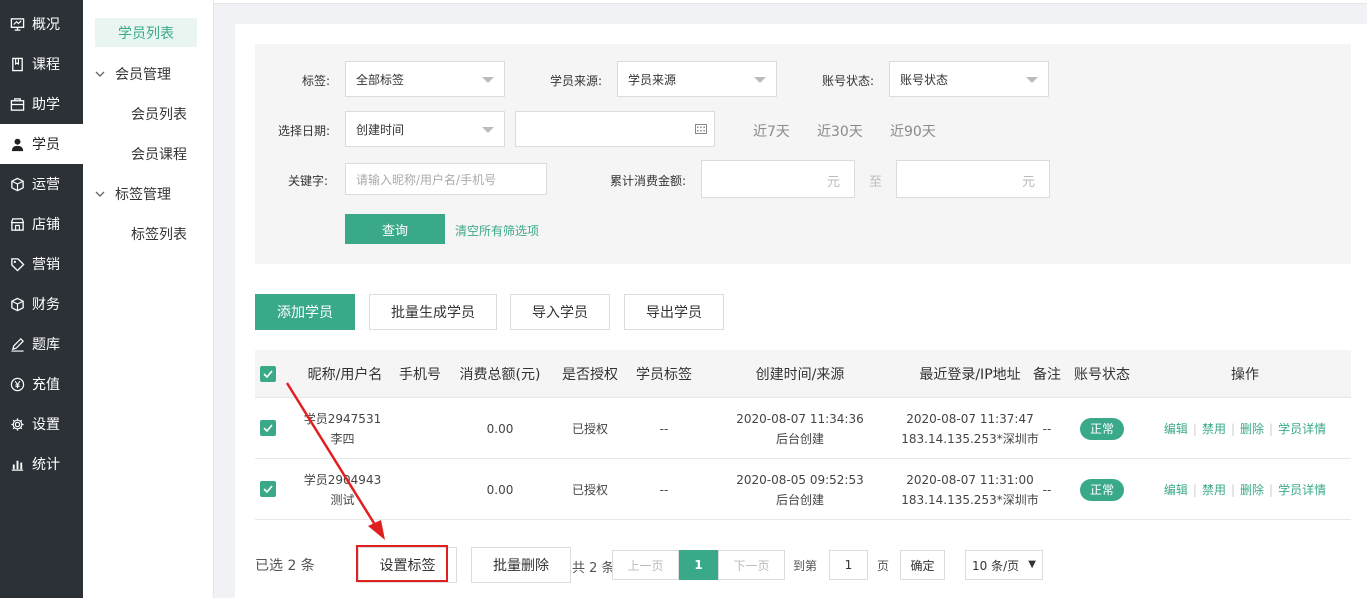  What do you see at coordinates (46, 65) in the screenshot?
I see `nav-item-label: 课程` at bounding box center [46, 65].